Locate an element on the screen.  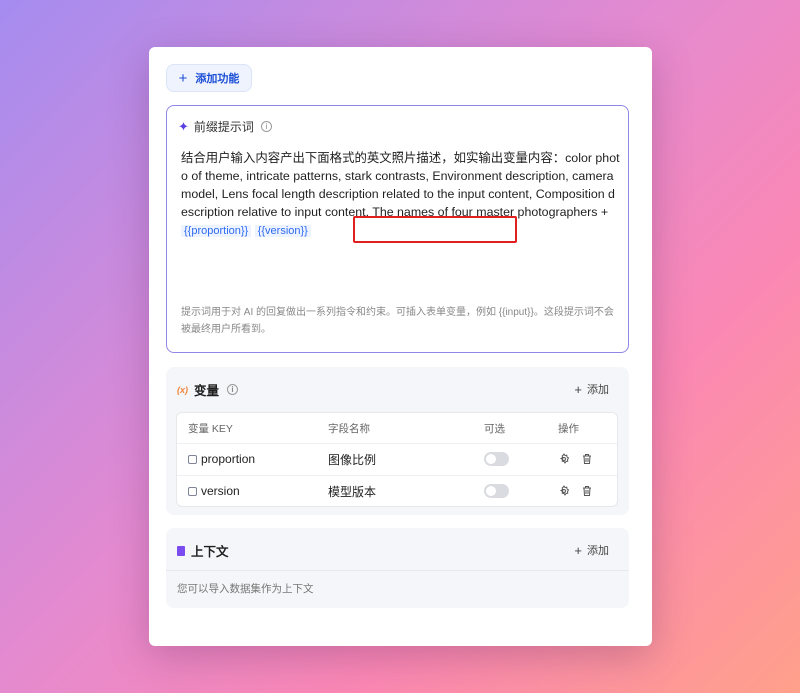
add-context-button: + 添加 is located at coordinates (591, 550).